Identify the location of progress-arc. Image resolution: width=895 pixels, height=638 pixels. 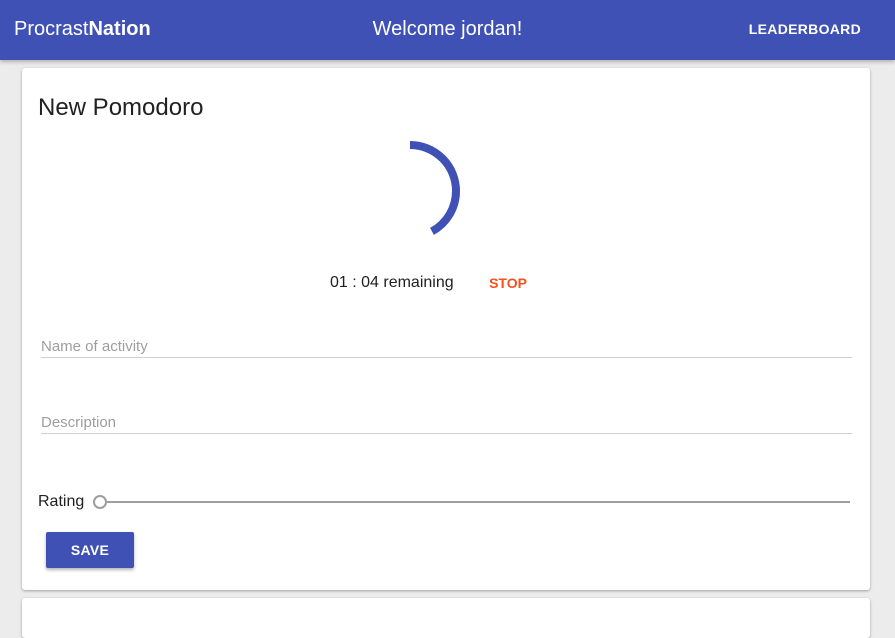
(410, 191).